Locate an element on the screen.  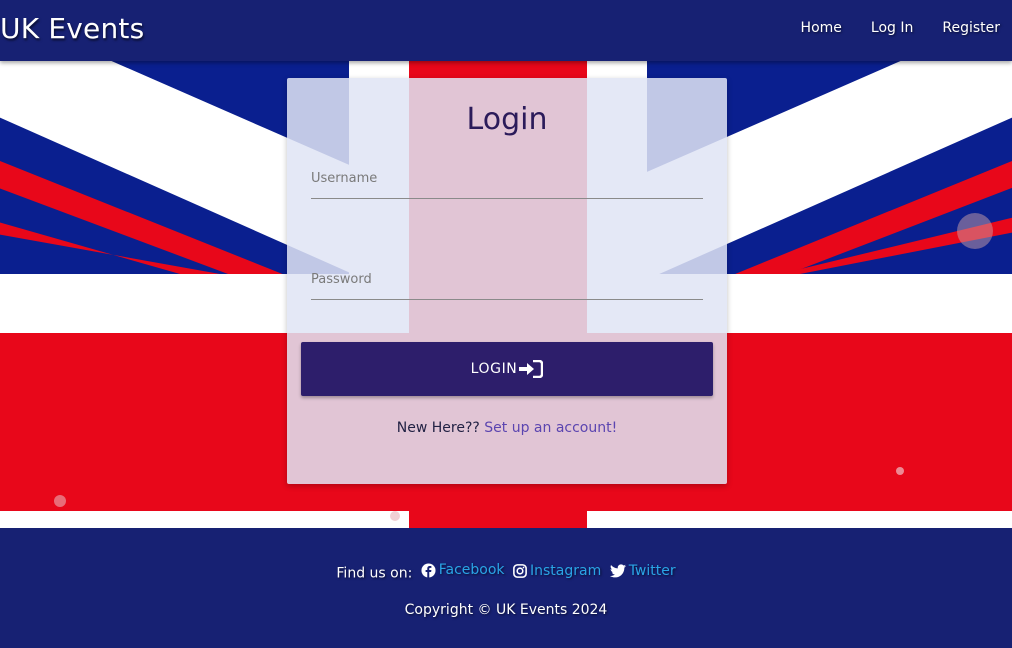
twitter-label: Twitter is located at coordinates (652, 570).